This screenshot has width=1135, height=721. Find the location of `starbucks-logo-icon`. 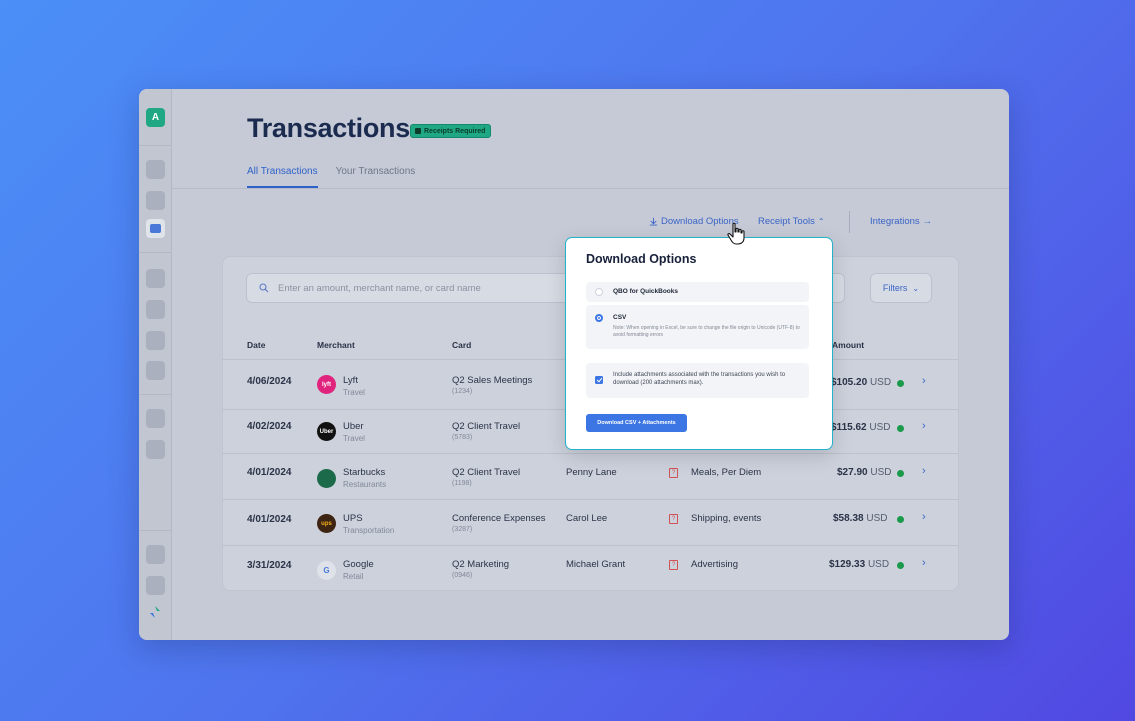

starbucks-logo-icon is located at coordinates (326, 478).